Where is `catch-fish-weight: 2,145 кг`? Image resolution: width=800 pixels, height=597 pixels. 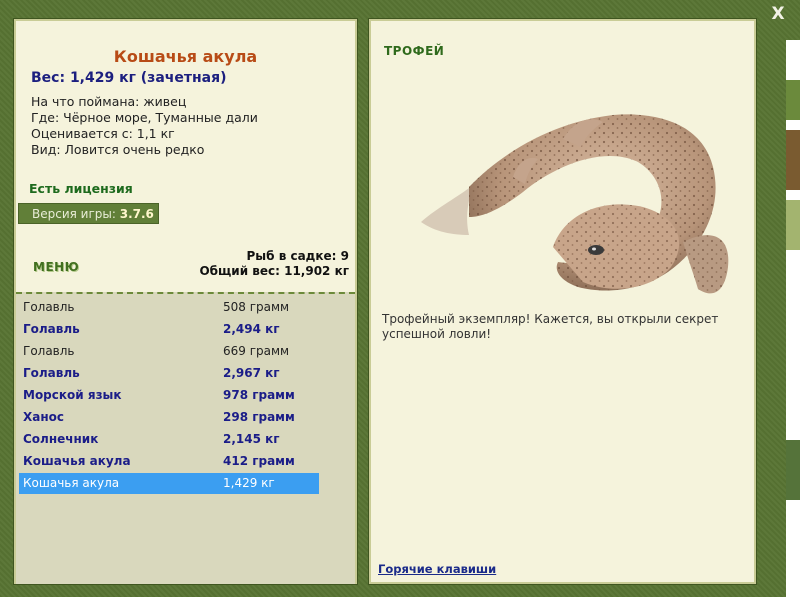
catch-fish-weight: 2,145 кг is located at coordinates (251, 439).